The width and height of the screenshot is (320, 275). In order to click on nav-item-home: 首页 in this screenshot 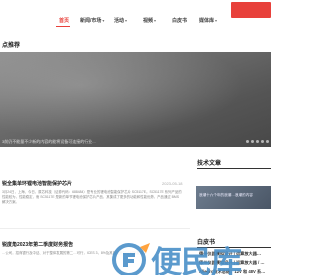, I will do `click(64, 20)`.